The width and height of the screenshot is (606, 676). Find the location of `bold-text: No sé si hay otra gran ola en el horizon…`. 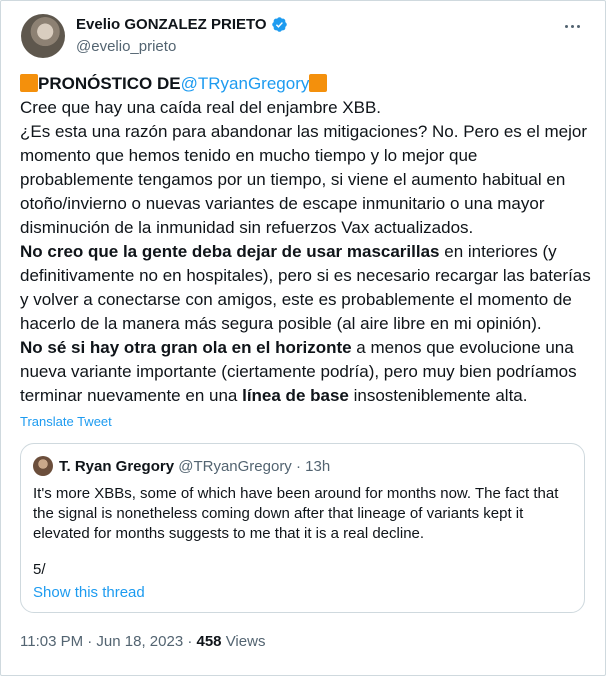

bold-text: No sé si hay otra gran ola en el horizon… is located at coordinates (186, 347).